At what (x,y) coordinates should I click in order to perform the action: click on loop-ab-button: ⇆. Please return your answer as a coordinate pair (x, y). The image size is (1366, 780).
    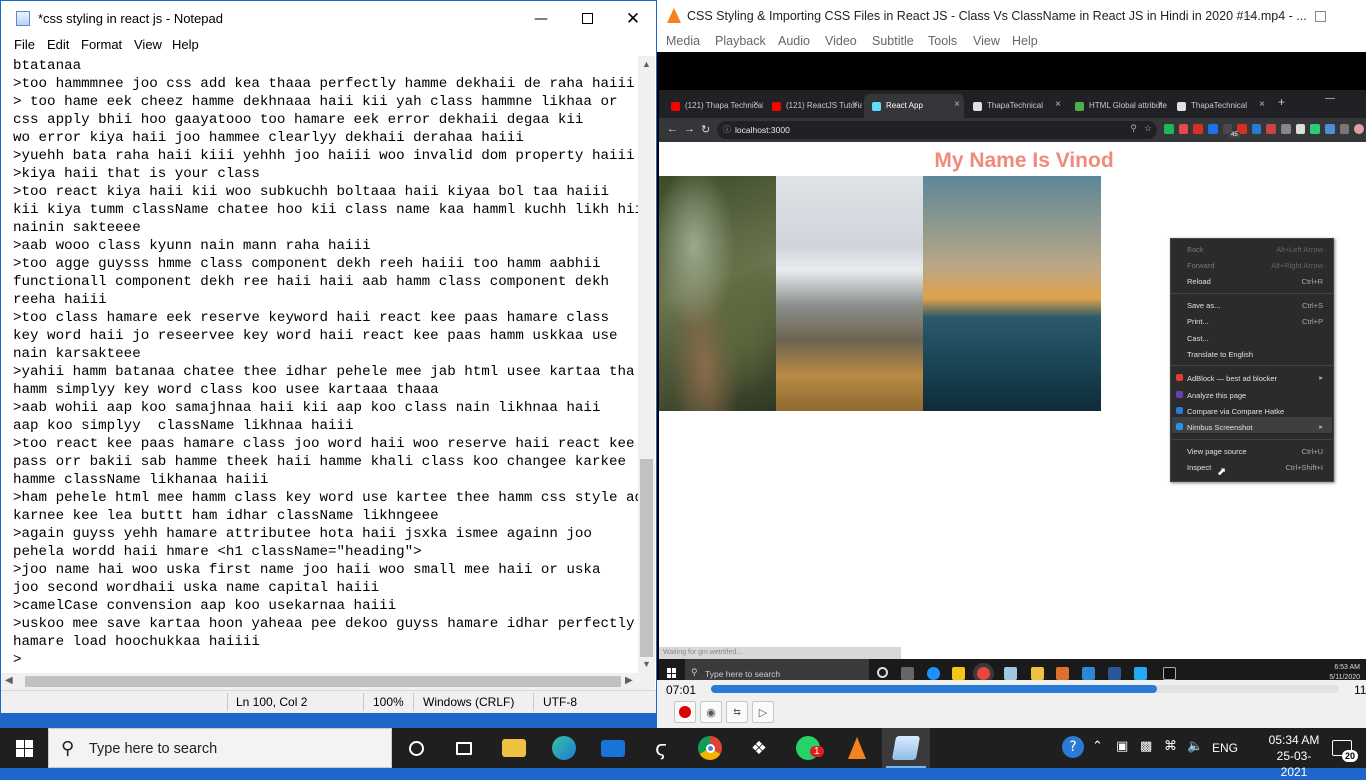
    Looking at the image, I should click on (737, 712).